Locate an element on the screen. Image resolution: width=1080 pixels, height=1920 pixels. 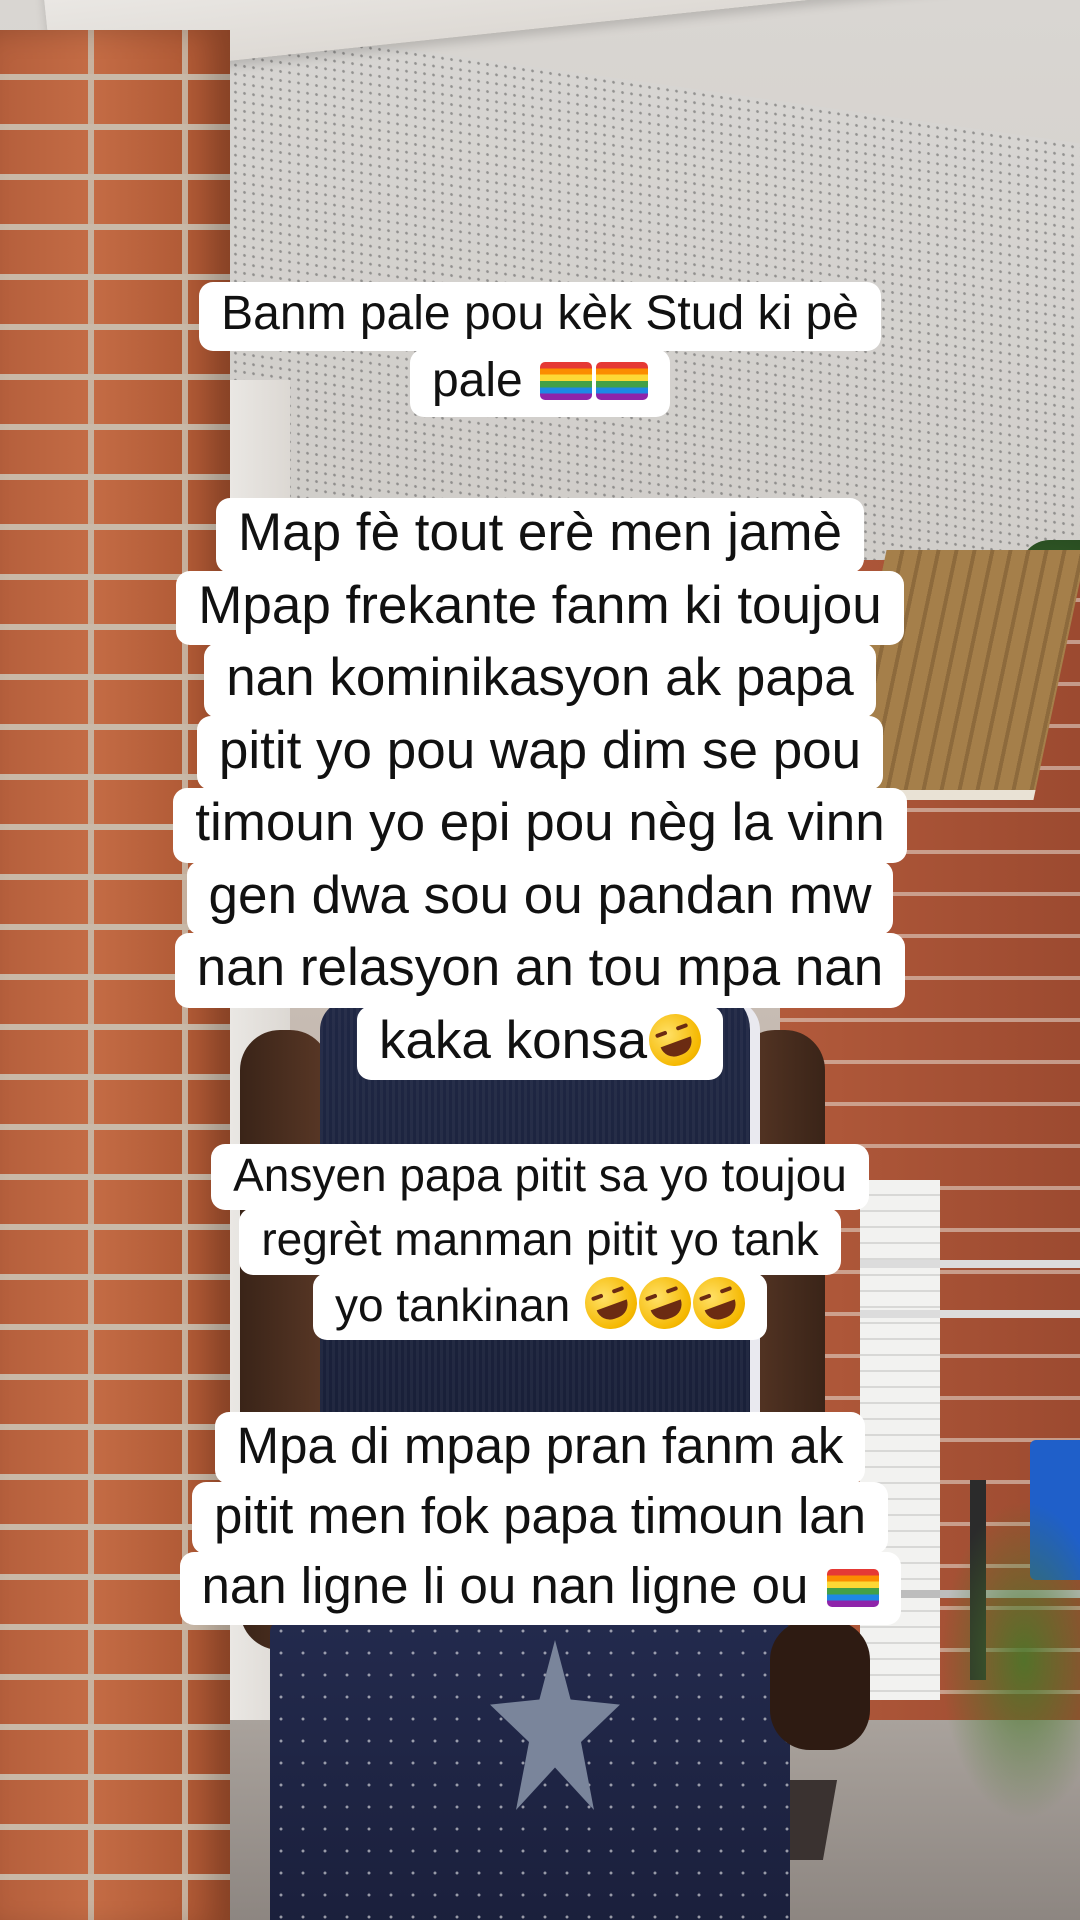
caption-line: yo tankinan is located at coordinates (540, 1304).